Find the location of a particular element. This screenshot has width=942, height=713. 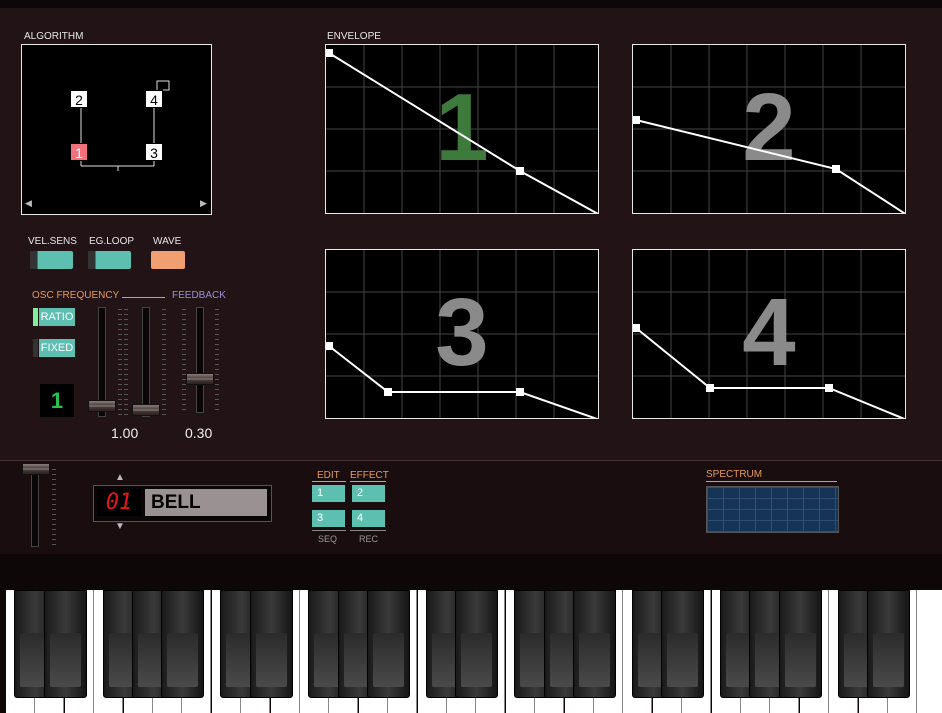

envelope-panel-2: 2 is located at coordinates (769, 129).